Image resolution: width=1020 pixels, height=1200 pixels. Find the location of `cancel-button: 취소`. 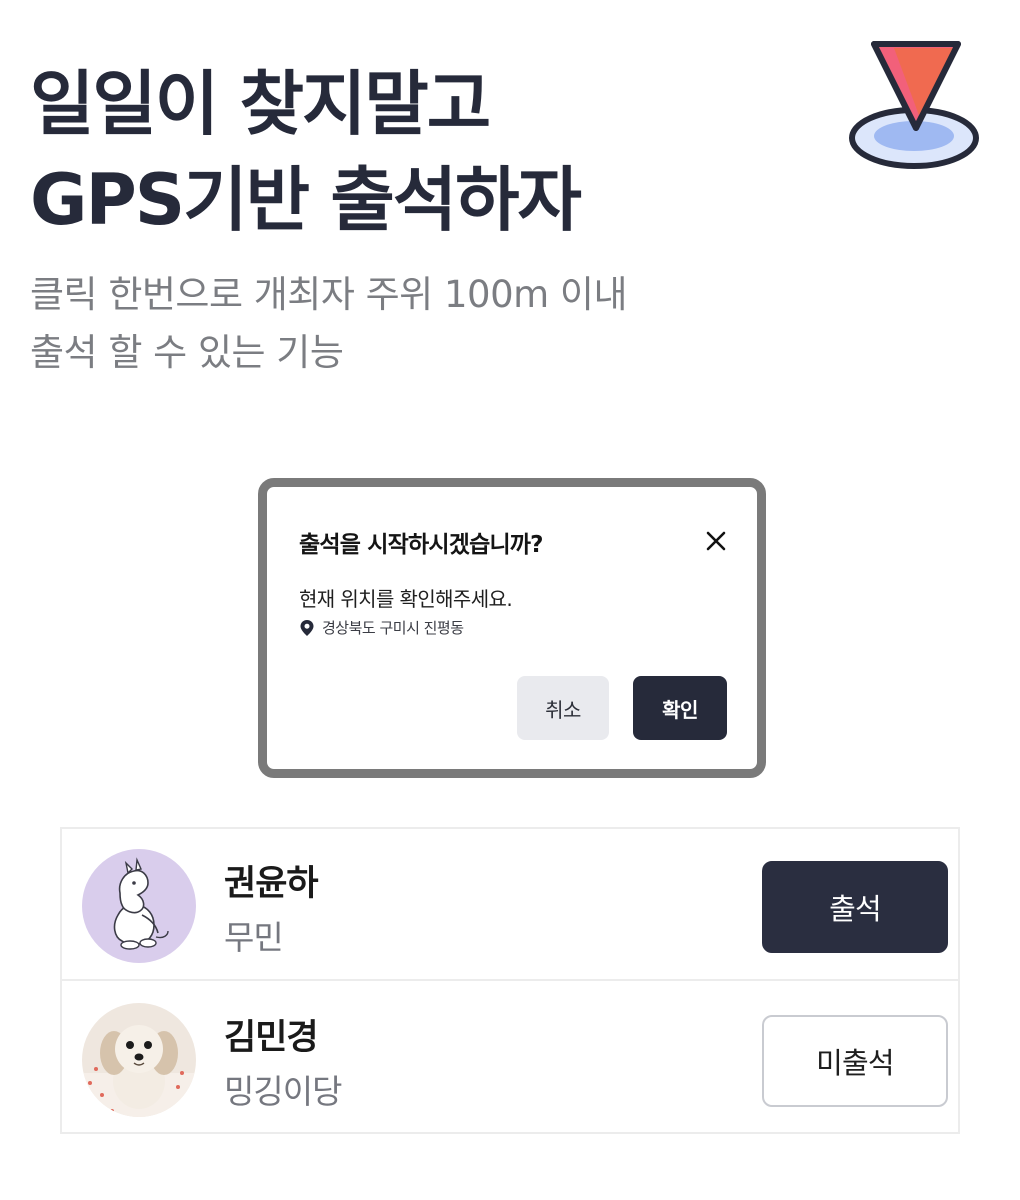

cancel-button: 취소 is located at coordinates (563, 708).